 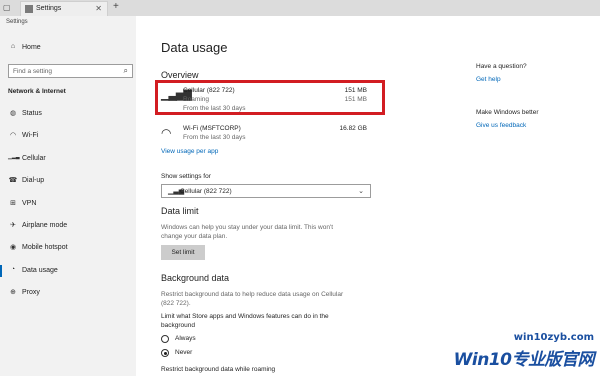 What do you see at coordinates (34, 158) in the screenshot?
I see `sidebar-item-label: Cellular` at bounding box center [34, 158].